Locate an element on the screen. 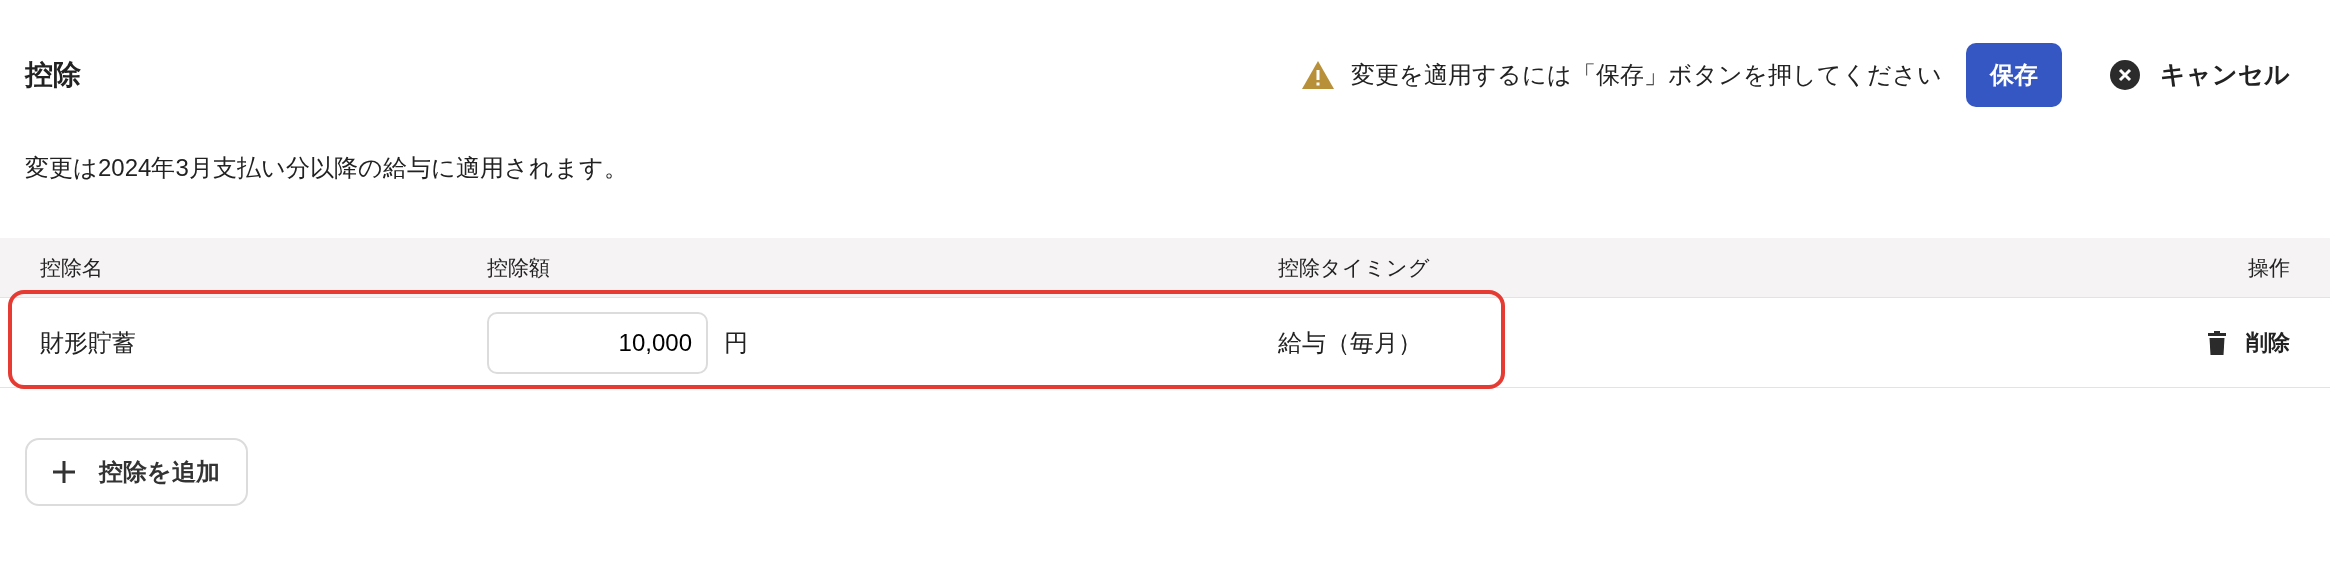  table-cell-text: 財形貯蓄 is located at coordinates (88, 342).